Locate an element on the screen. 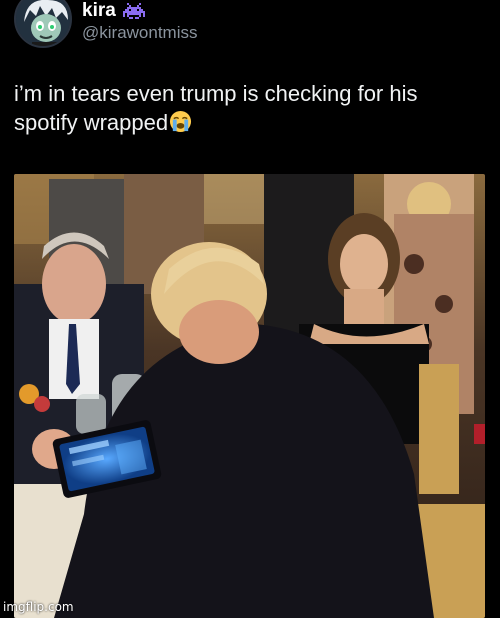  user-handle: @kirawontmiss is located at coordinates (140, 33).